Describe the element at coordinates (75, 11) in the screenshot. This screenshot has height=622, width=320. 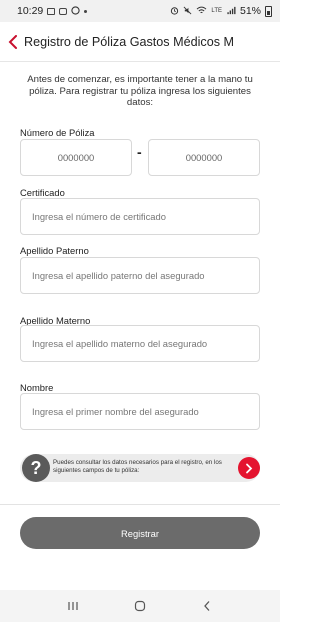
I see `whatsapp-icon` at that location.